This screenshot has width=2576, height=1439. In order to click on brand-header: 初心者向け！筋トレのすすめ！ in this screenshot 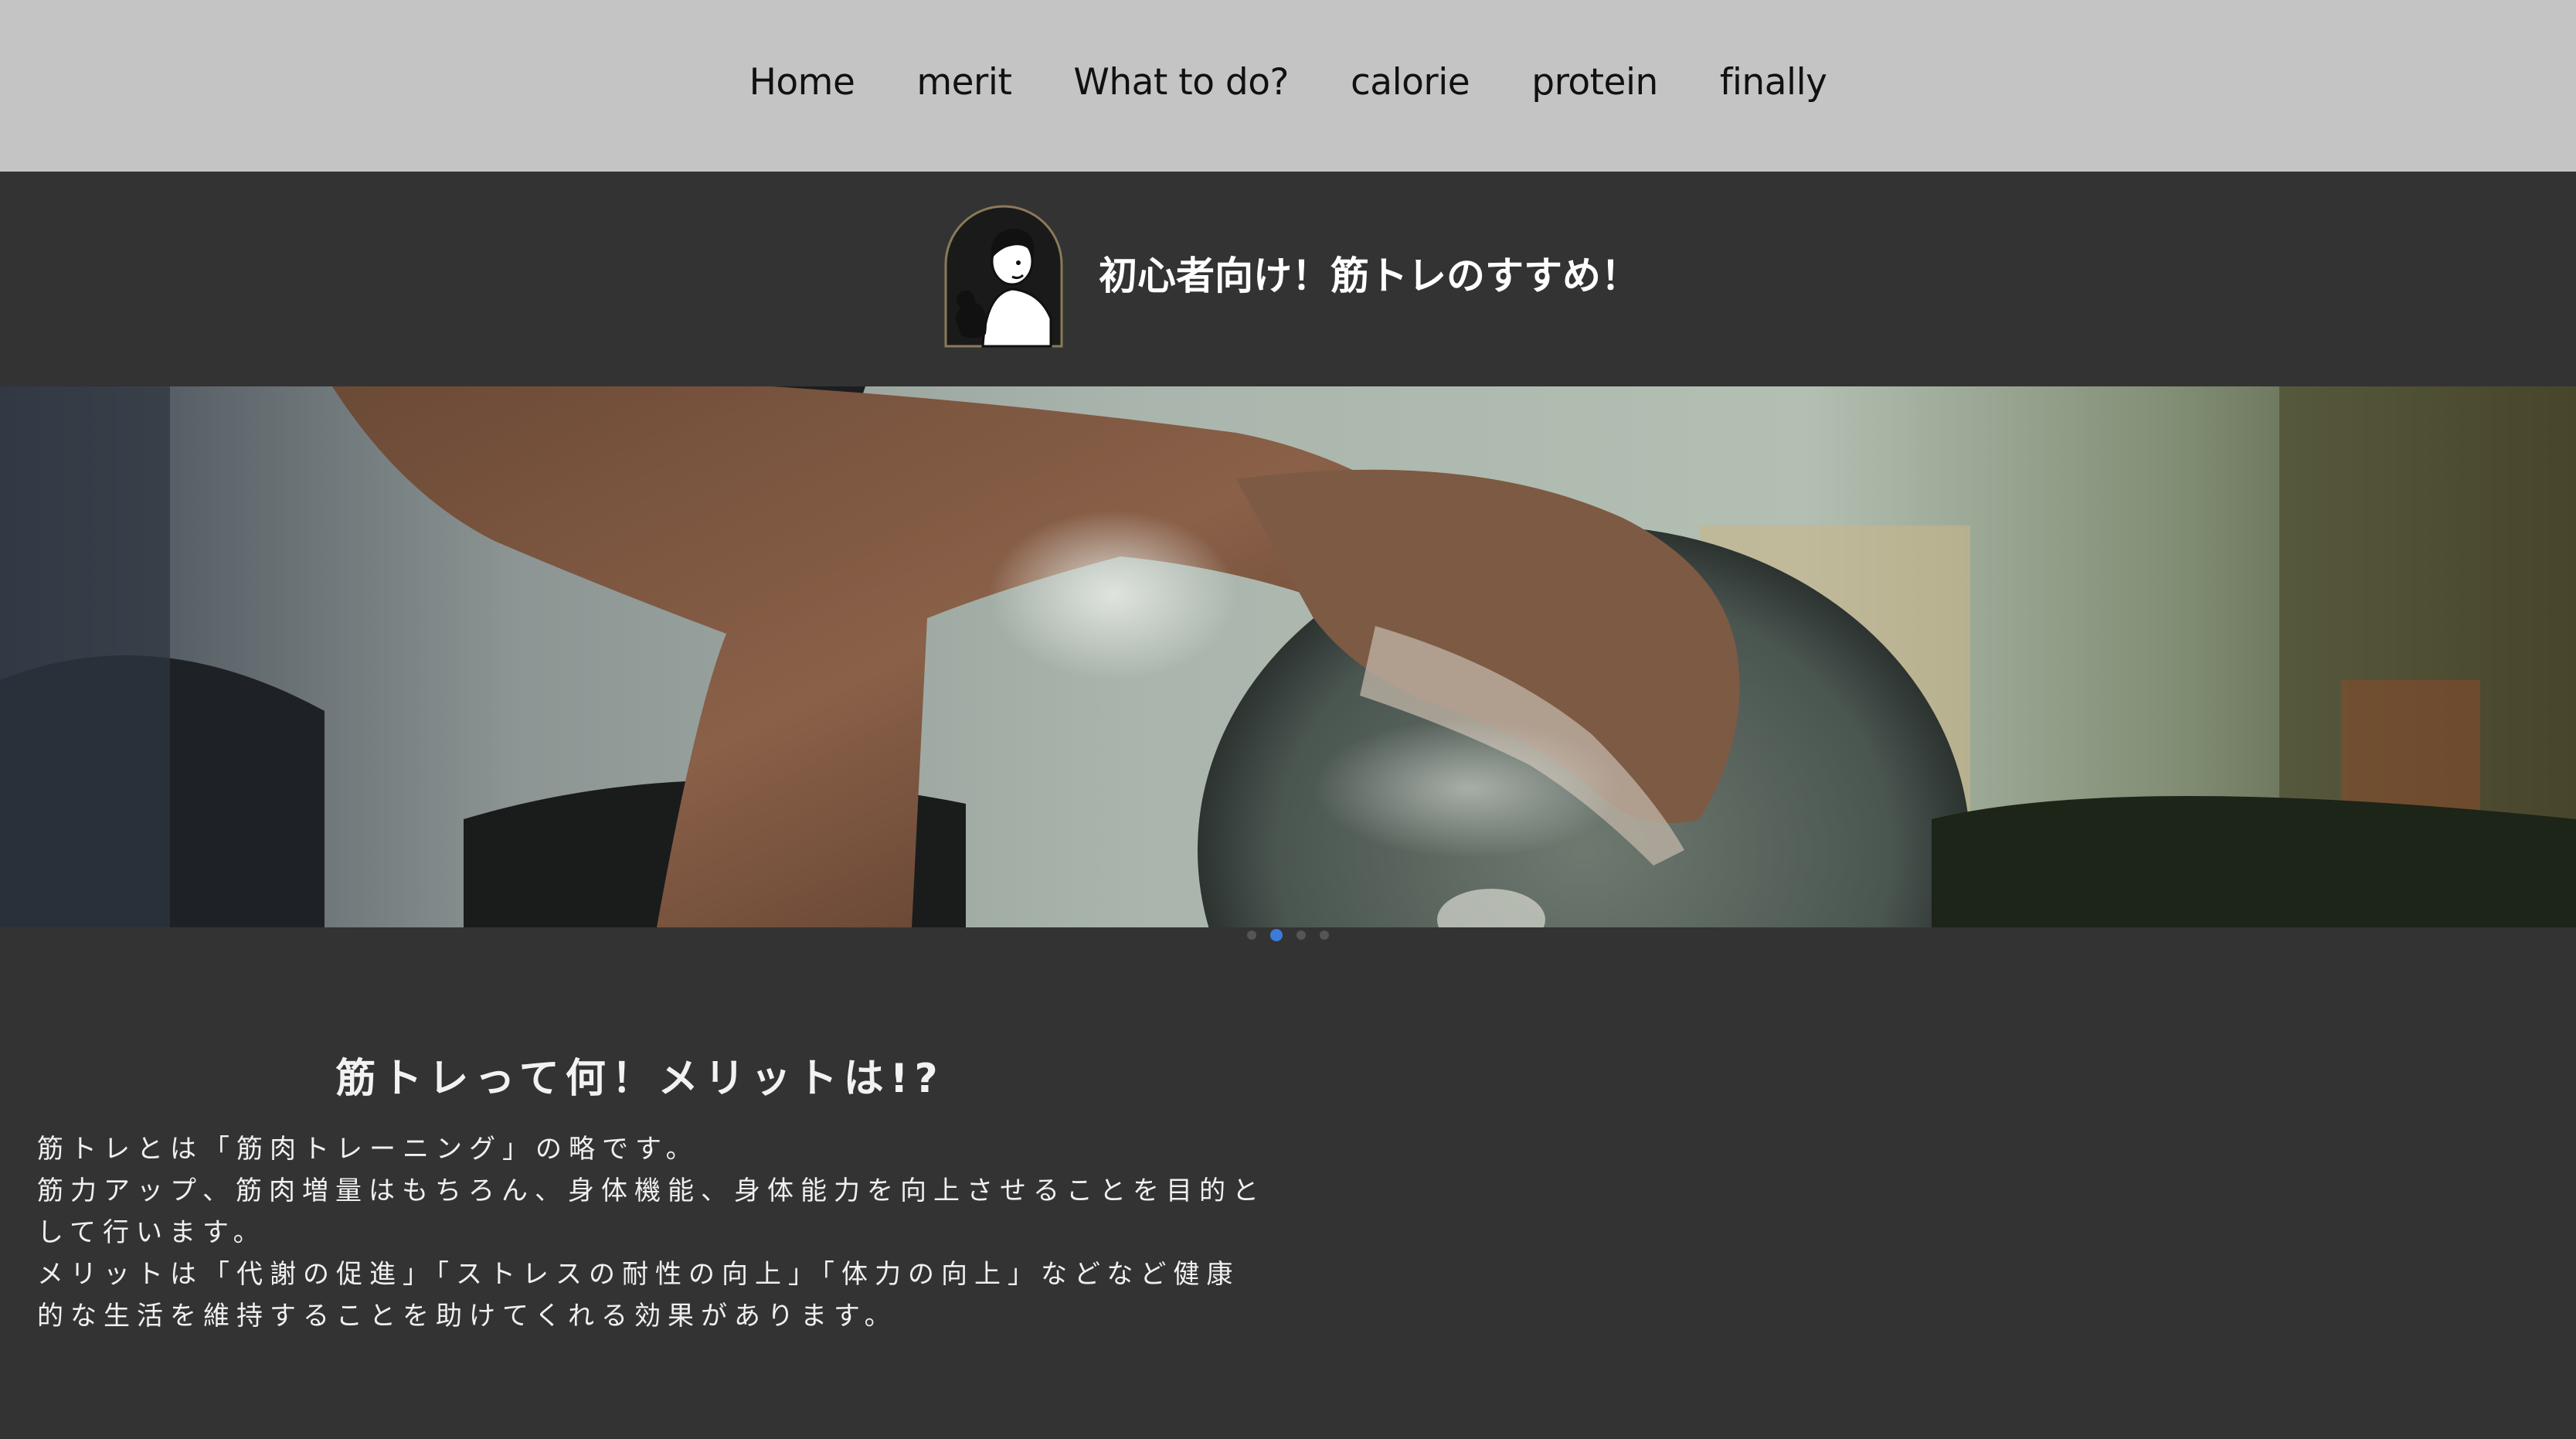, I will do `click(1288, 279)`.